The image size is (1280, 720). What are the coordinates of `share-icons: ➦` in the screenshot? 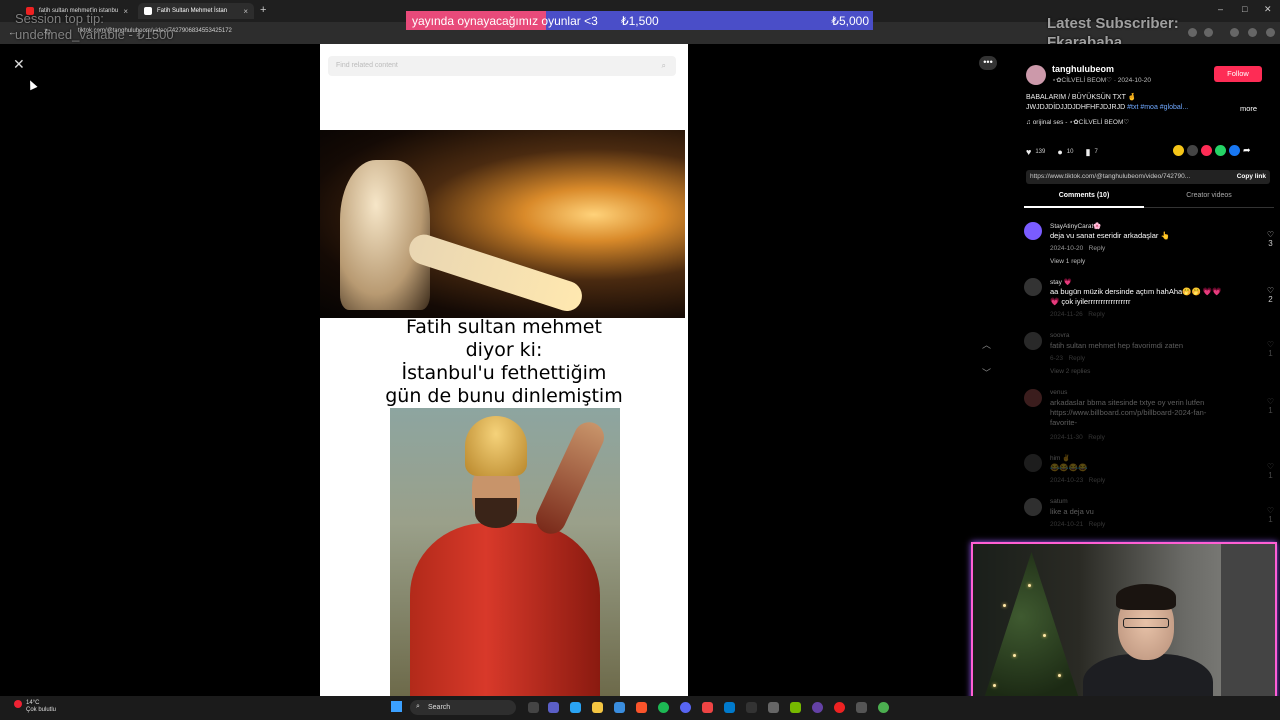 It's located at (1213, 150).